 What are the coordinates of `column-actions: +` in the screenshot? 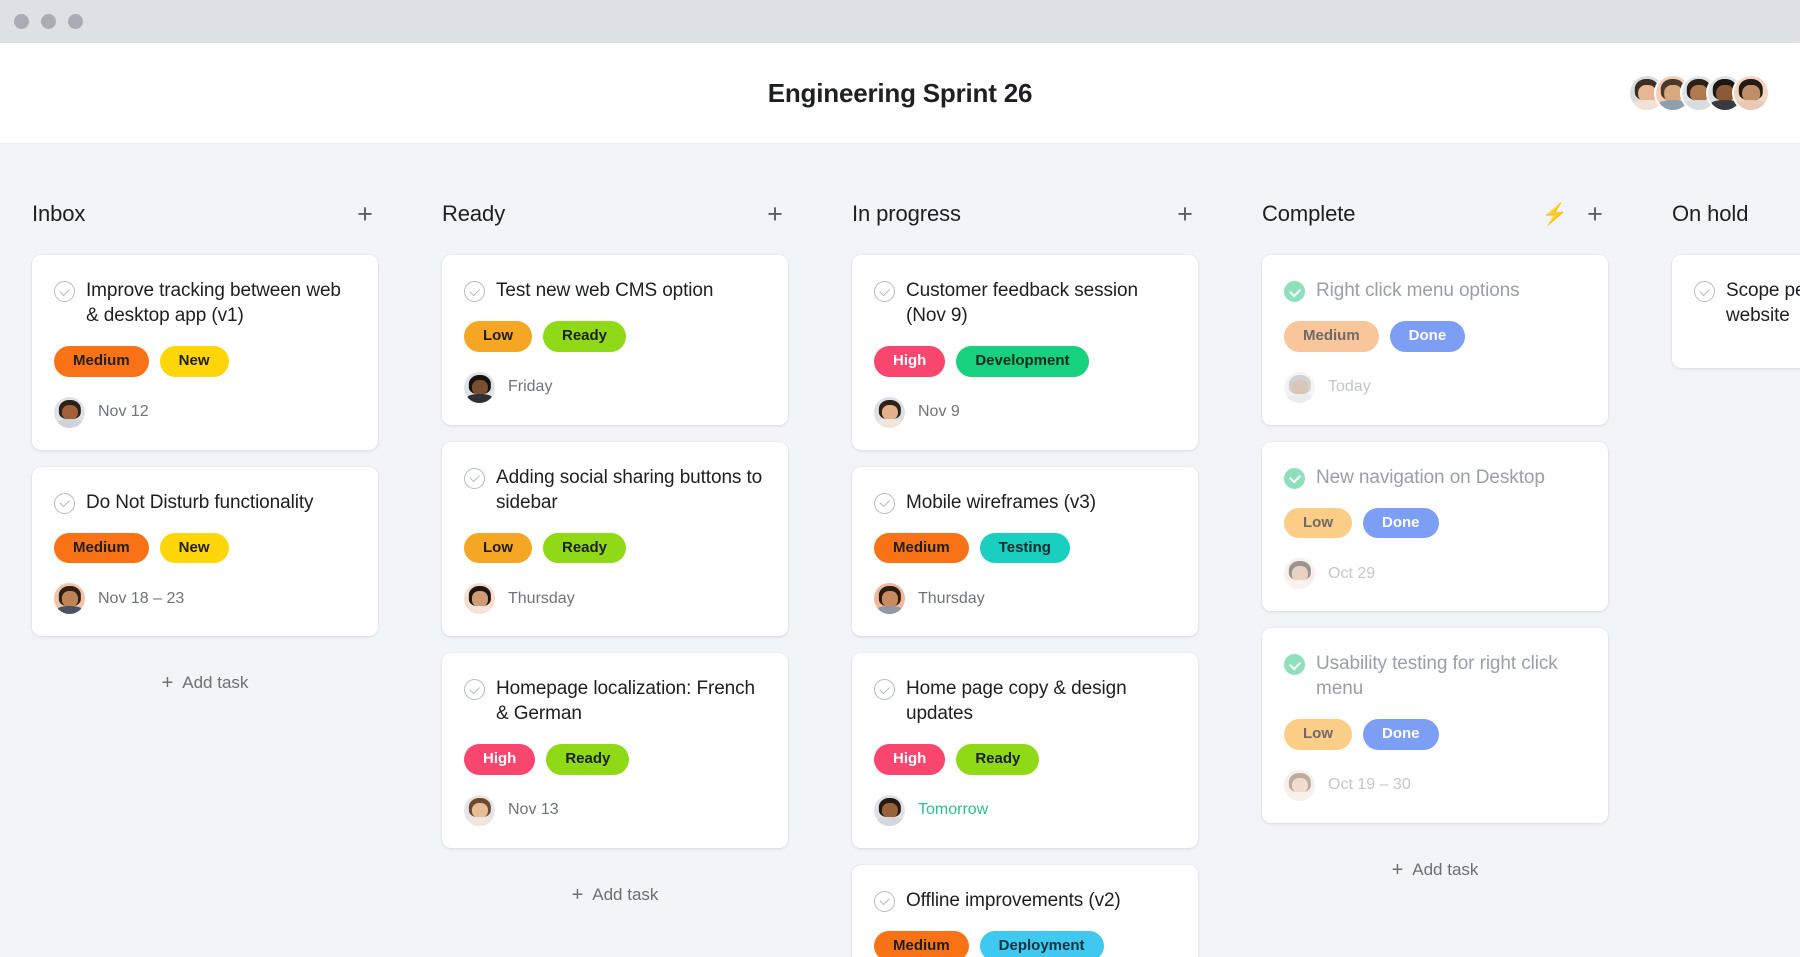 It's located at (1185, 213).